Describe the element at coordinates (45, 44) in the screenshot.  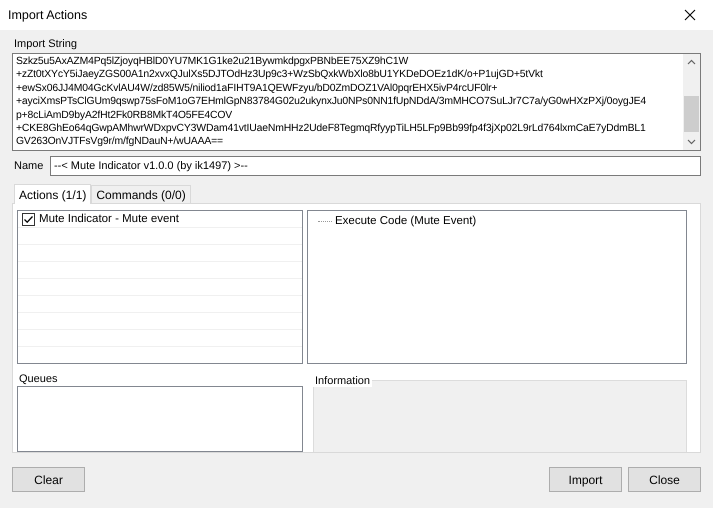
I see `import-string-label: Import String` at that location.